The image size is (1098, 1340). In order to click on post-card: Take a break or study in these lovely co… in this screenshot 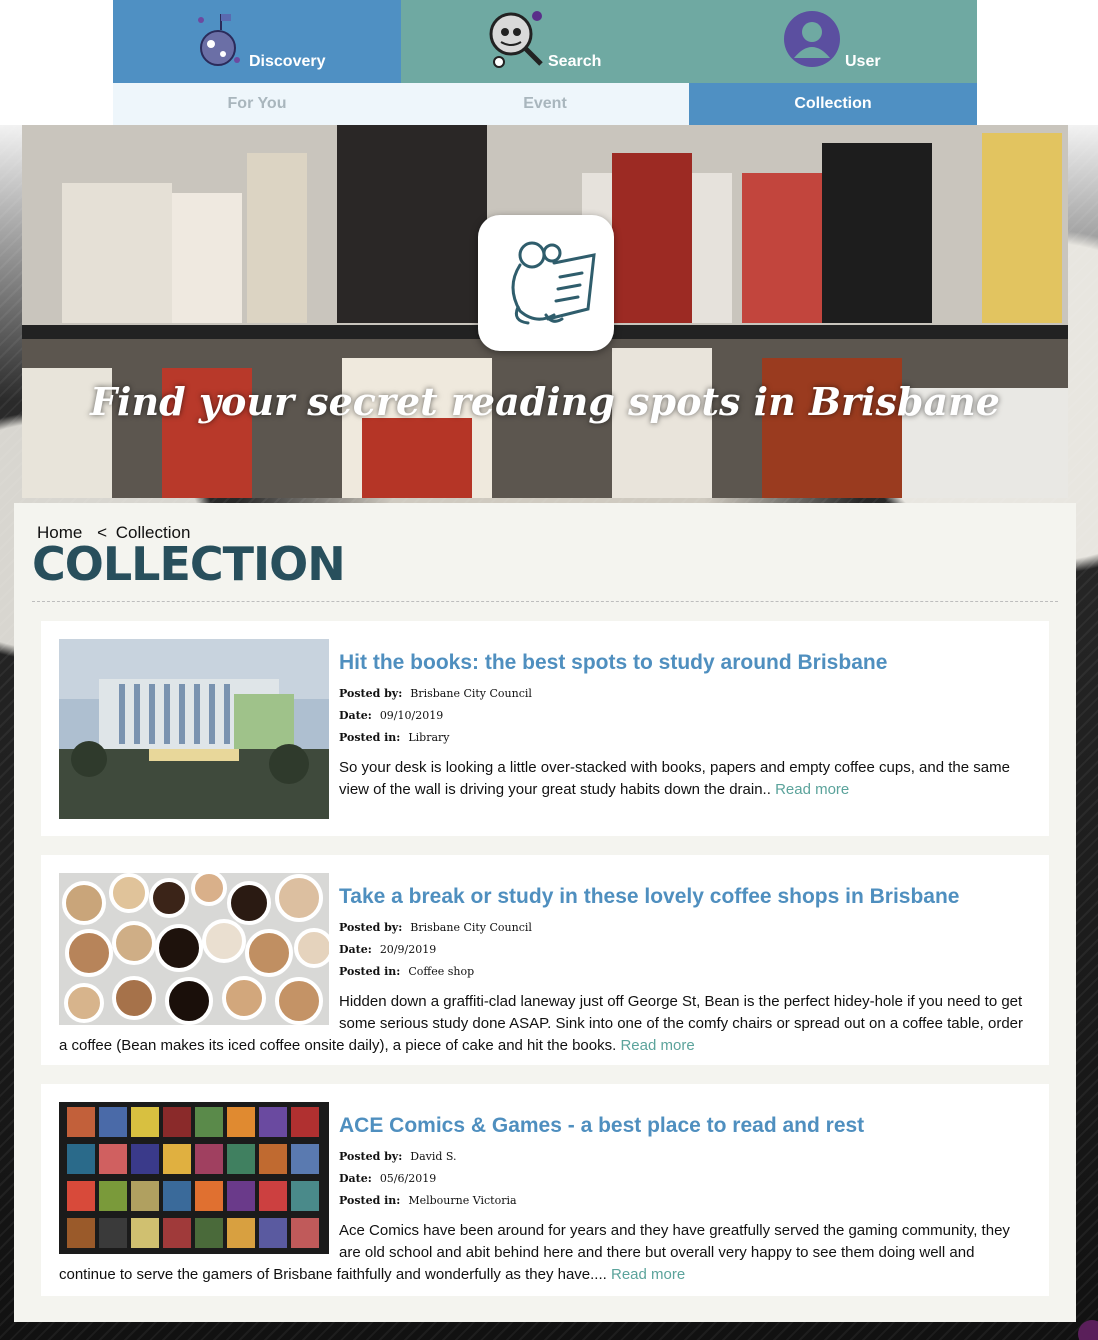, I will do `click(545, 960)`.